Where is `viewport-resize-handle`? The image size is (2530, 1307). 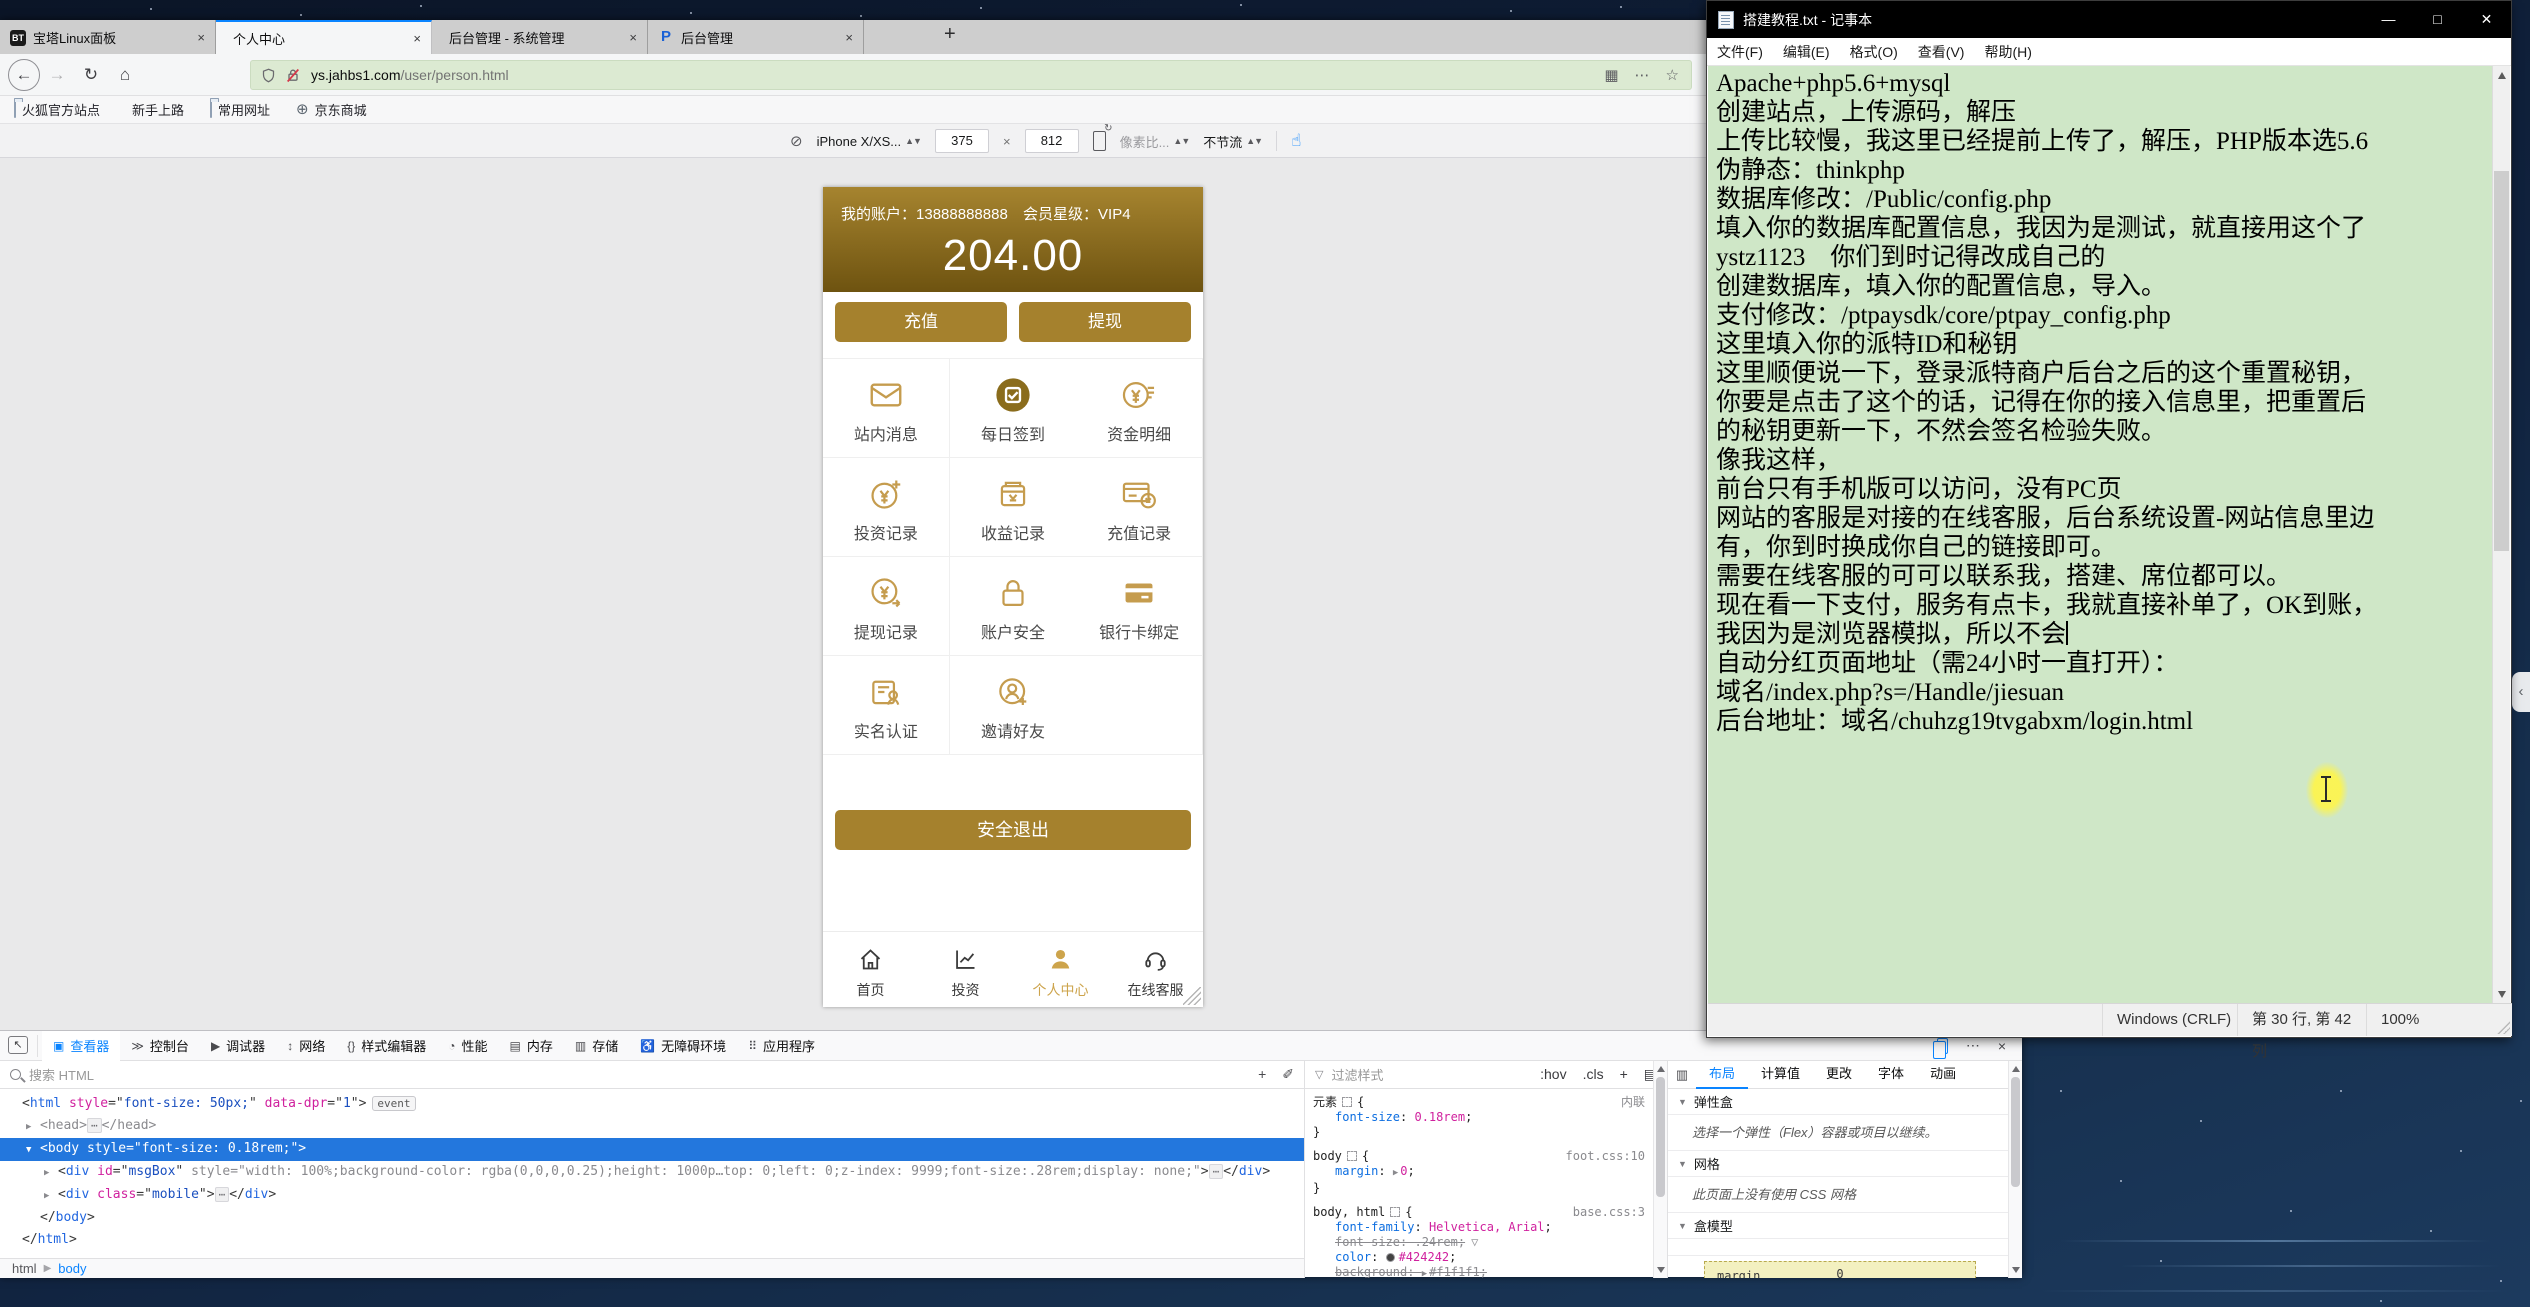 viewport-resize-handle is located at coordinates (1192, 996).